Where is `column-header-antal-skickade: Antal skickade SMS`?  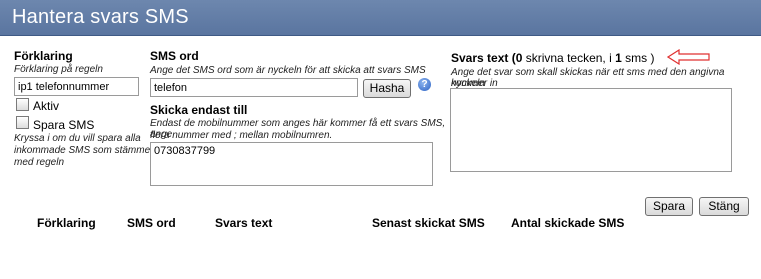
column-header-antal-skickade: Antal skickade SMS is located at coordinates (567, 223).